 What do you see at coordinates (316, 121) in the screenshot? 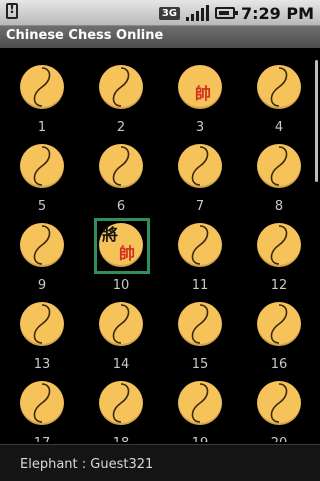
I see `scrollbar` at bounding box center [316, 121].